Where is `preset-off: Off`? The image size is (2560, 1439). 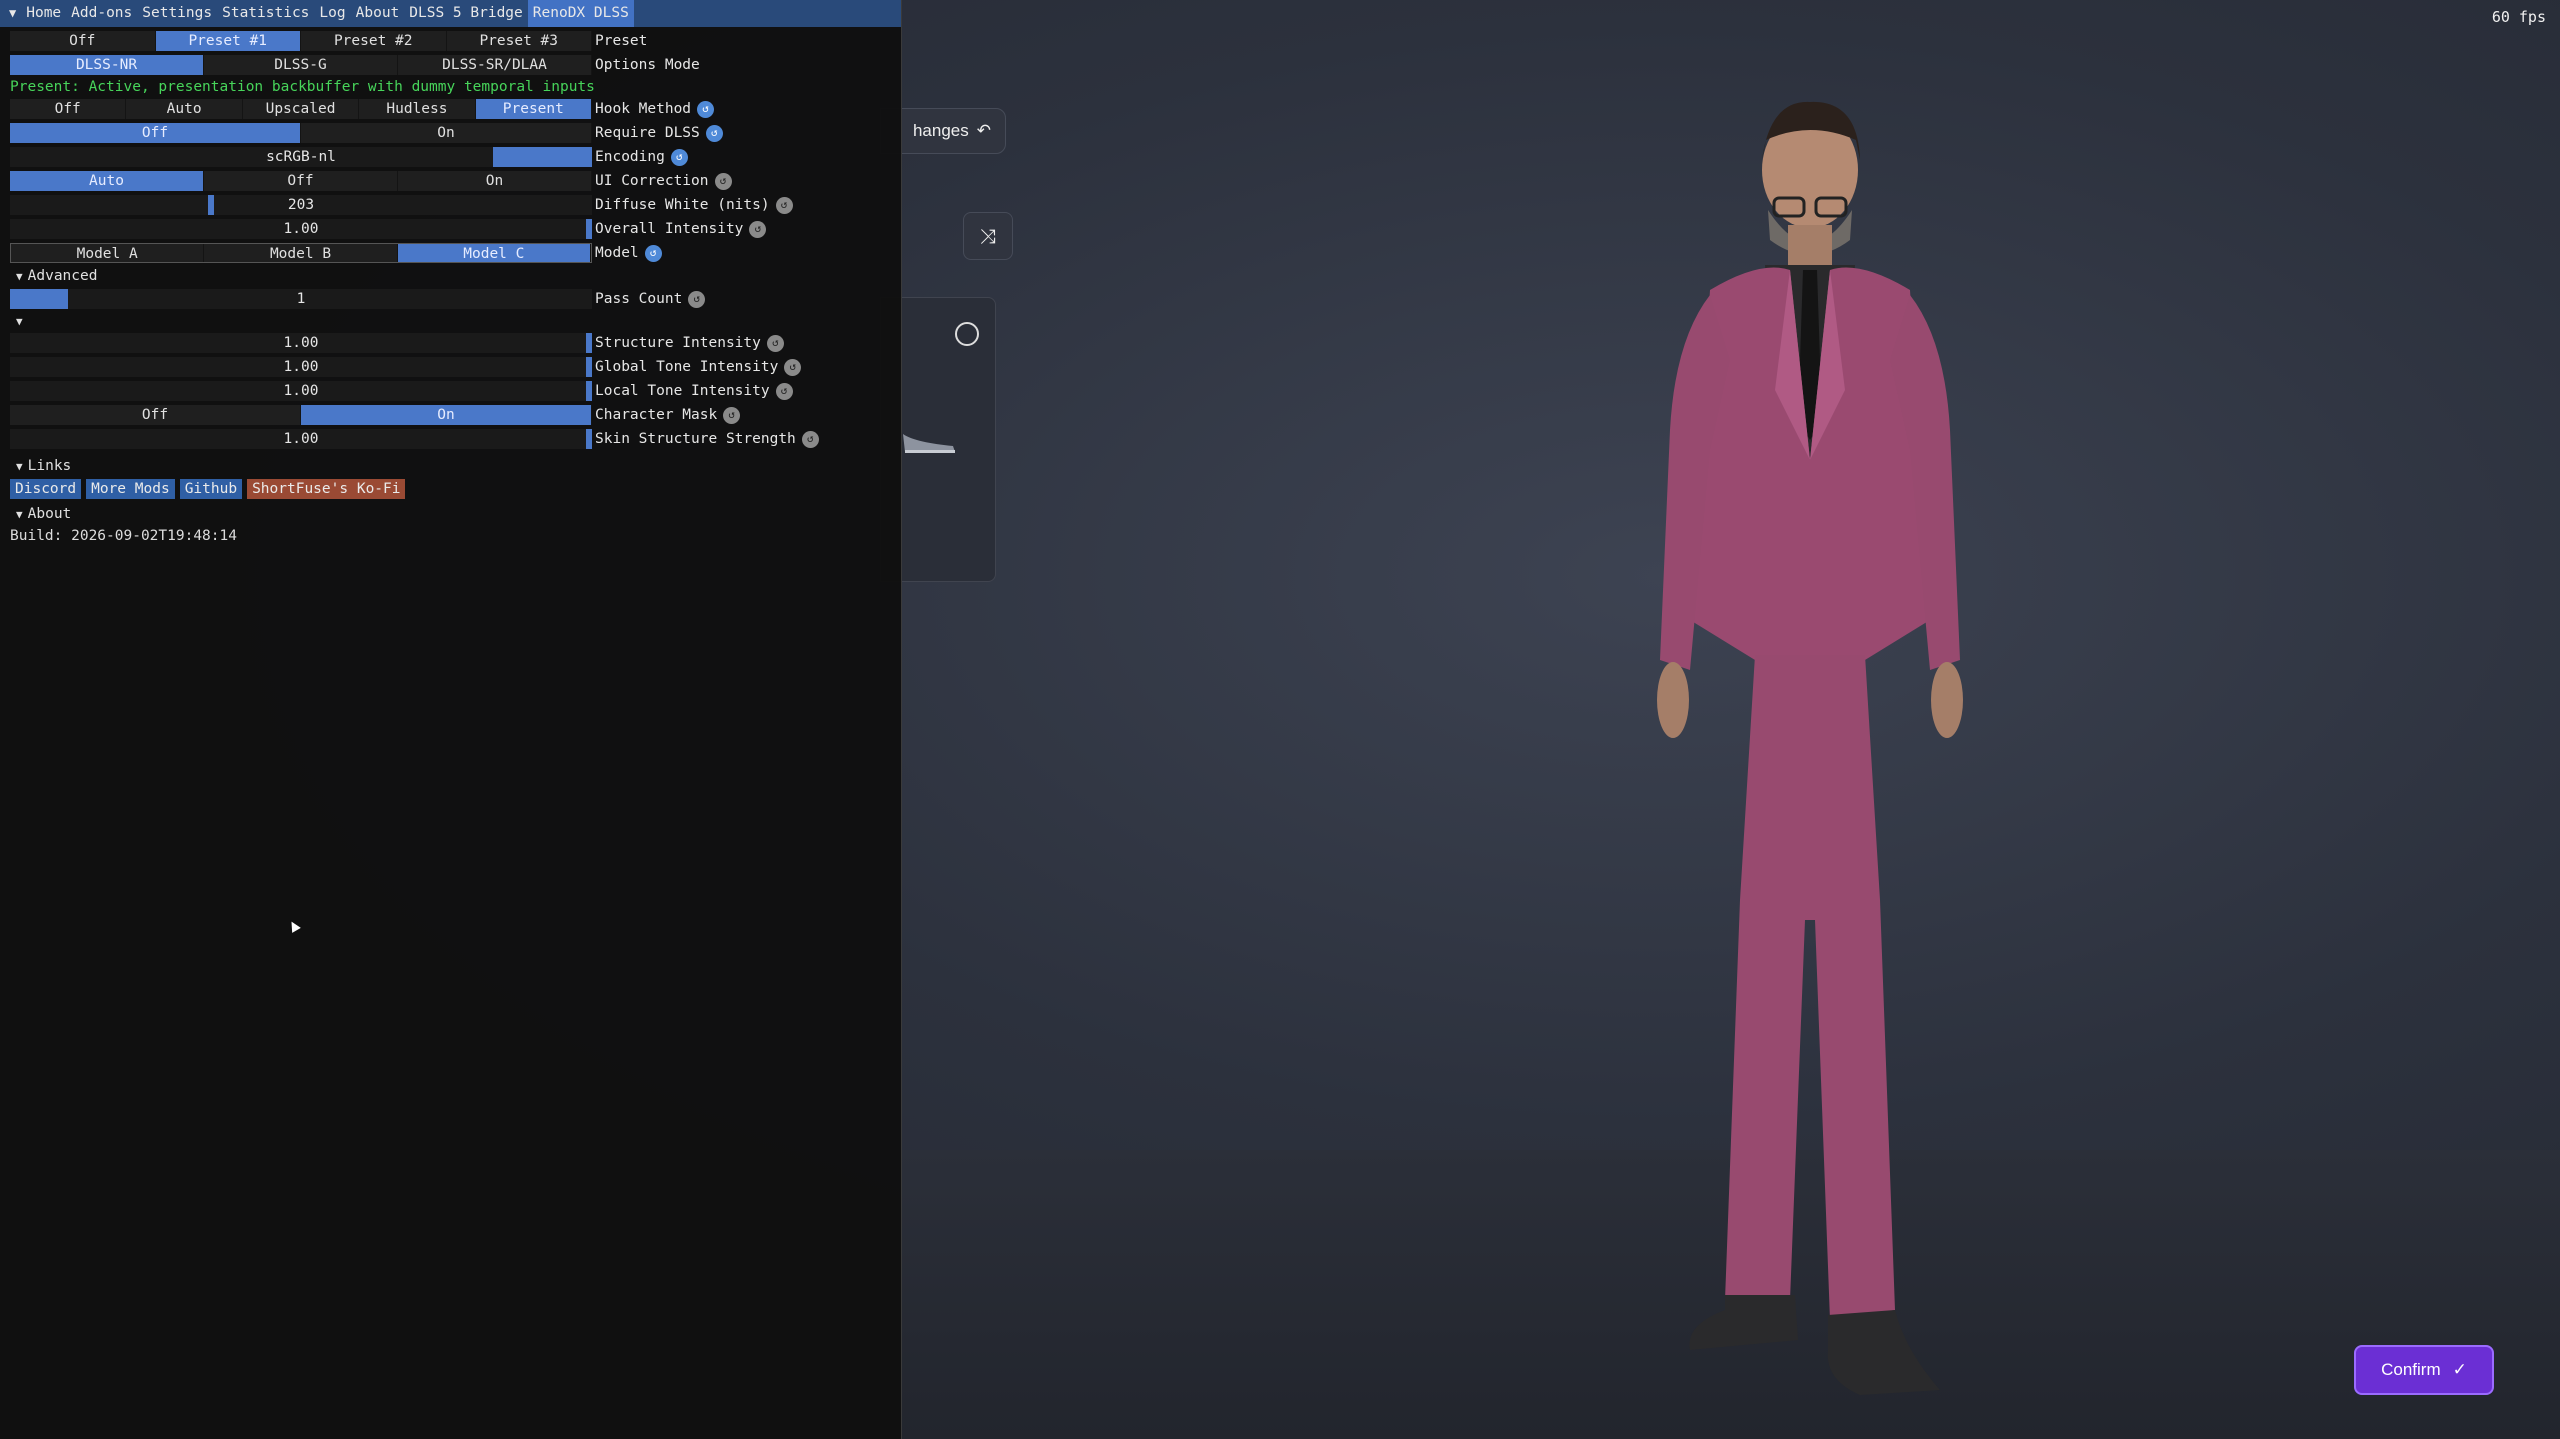
preset-off: Off is located at coordinates (83, 41).